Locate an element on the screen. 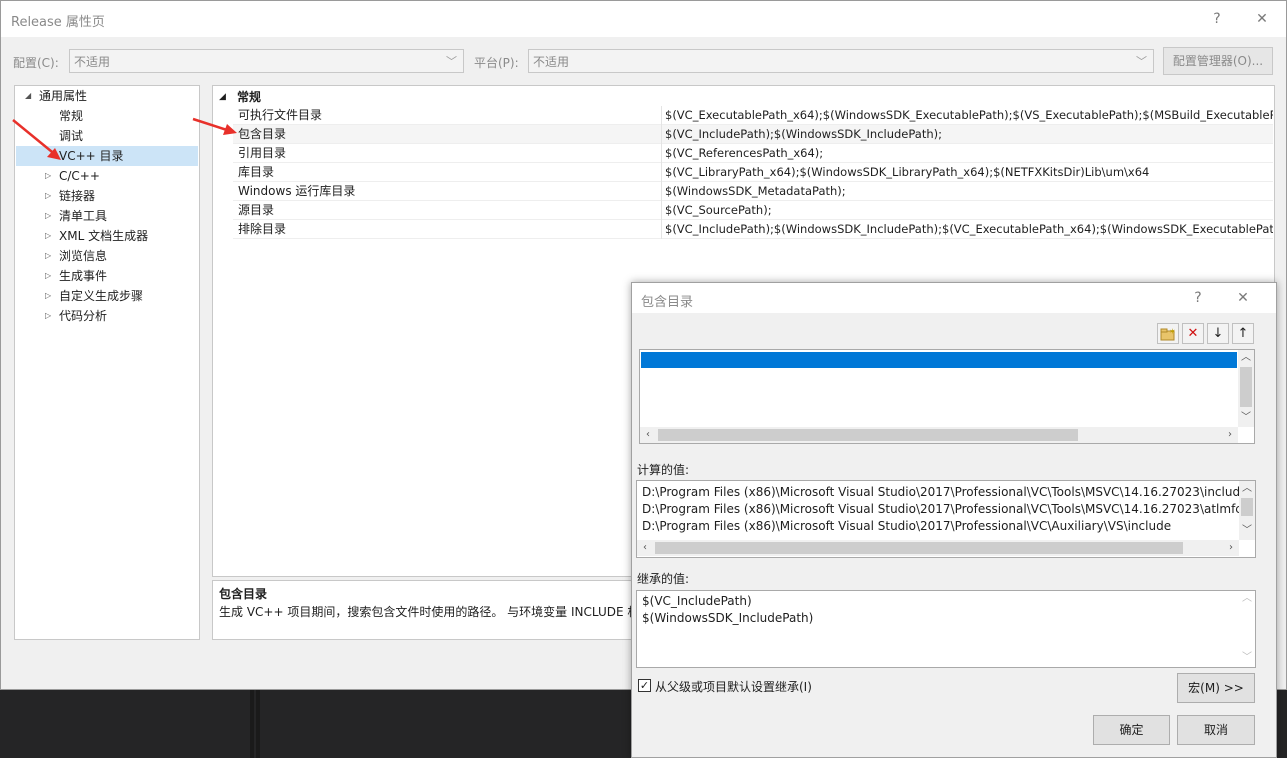  delete-line-button: ✕ is located at coordinates (1193, 333).